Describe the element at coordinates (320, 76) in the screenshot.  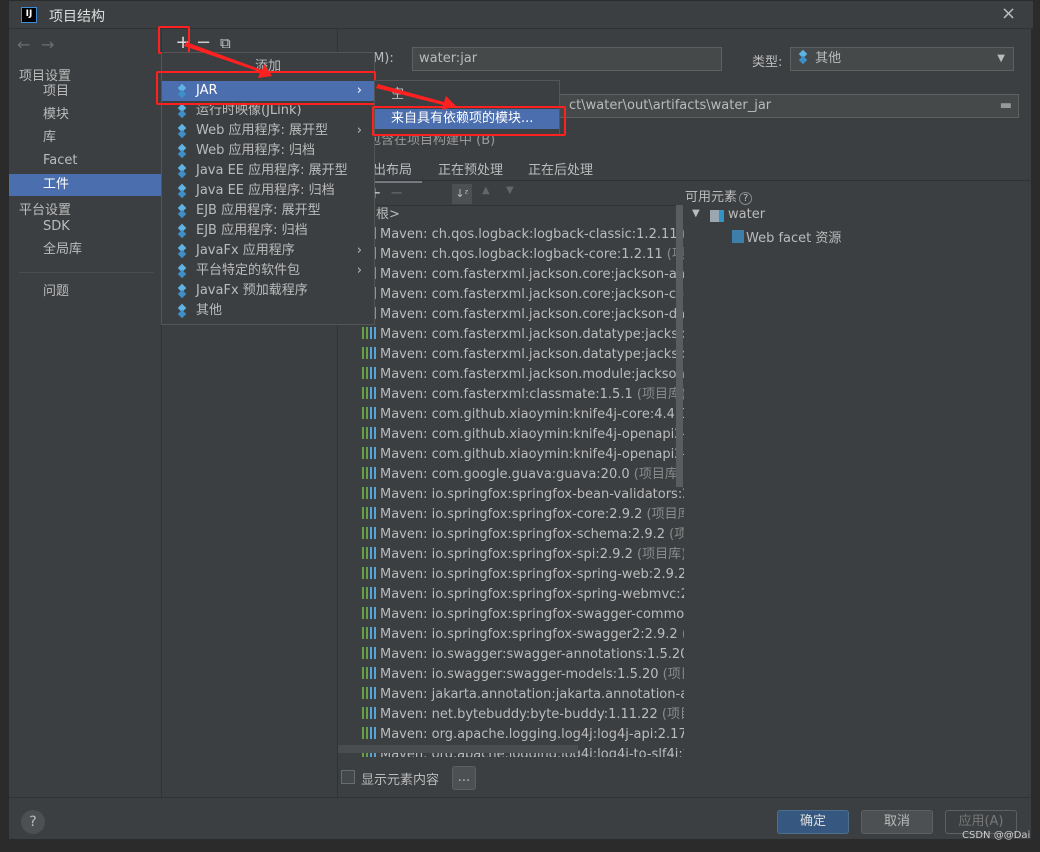
I see `annotation-arrows` at that location.